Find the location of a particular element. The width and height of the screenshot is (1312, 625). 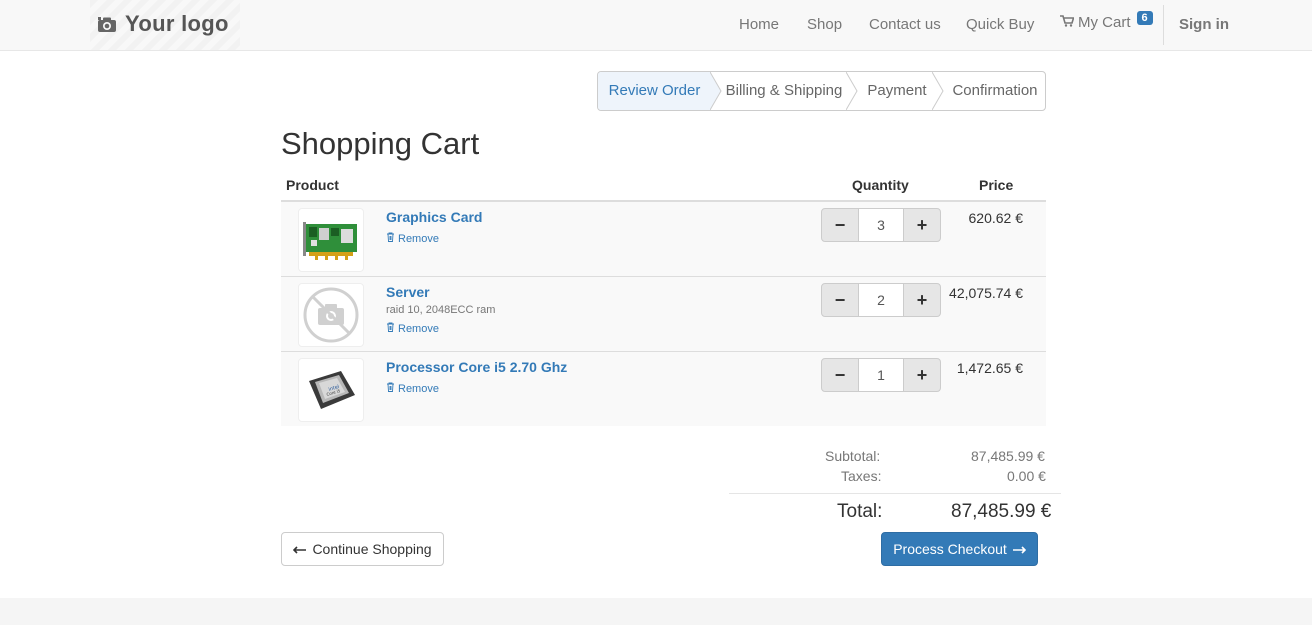

step-billing-shipping: Billing & Shipping is located at coordinates (784, 91).